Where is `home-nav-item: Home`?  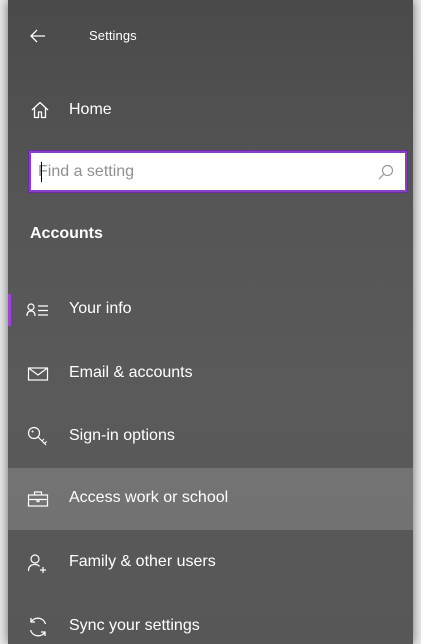 home-nav-item: Home is located at coordinates (210, 110).